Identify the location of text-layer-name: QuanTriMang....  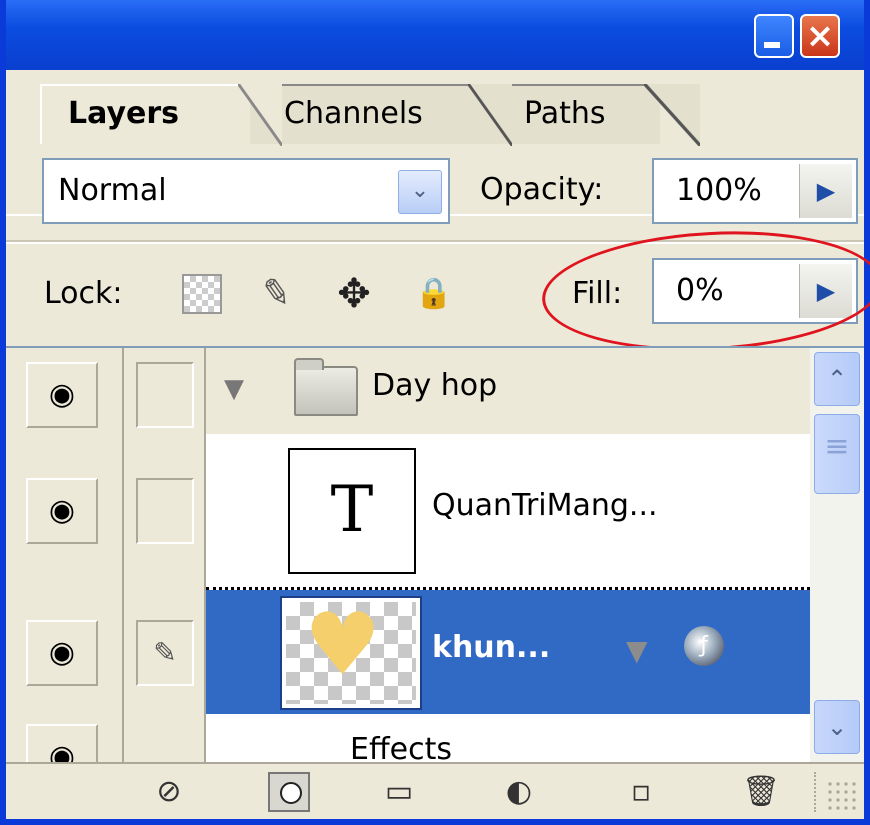
(545, 505).